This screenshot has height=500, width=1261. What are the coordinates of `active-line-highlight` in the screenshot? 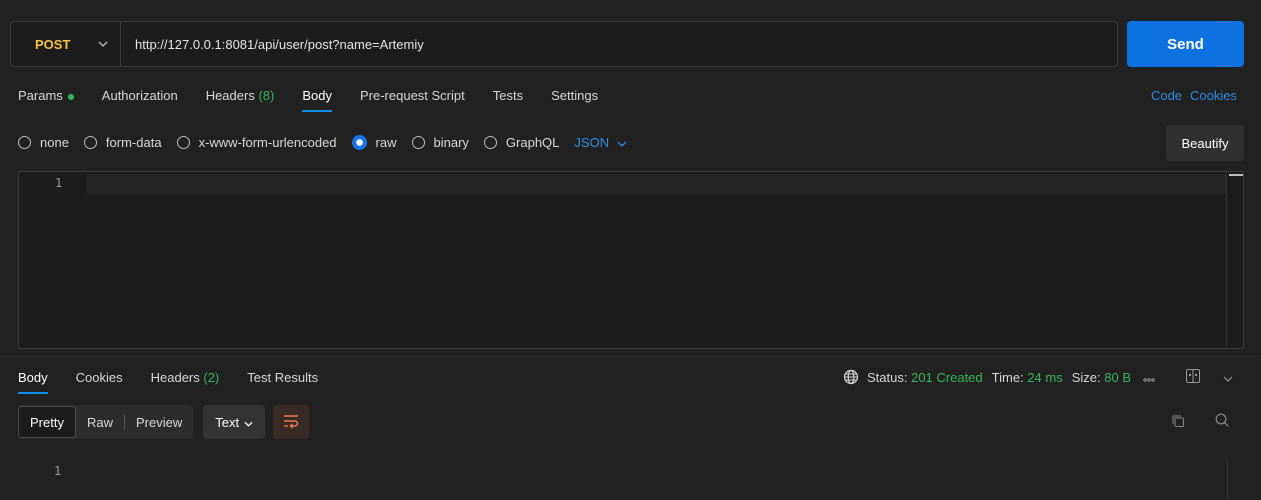 It's located at (657, 184).